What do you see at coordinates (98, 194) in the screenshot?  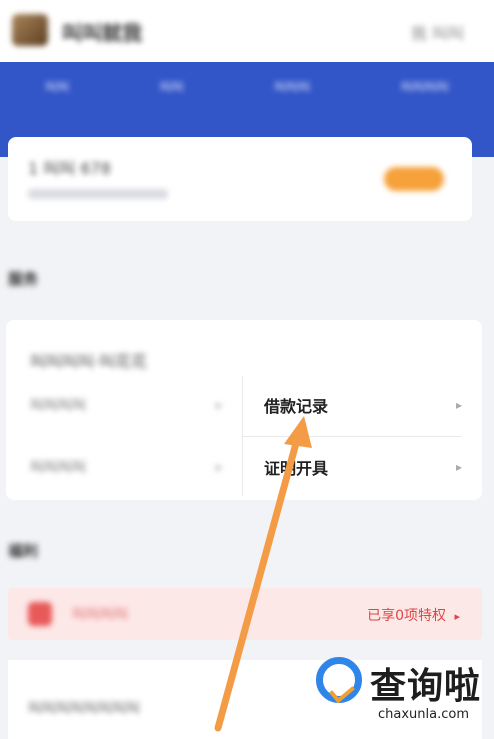 I see `account-subtext` at bounding box center [98, 194].